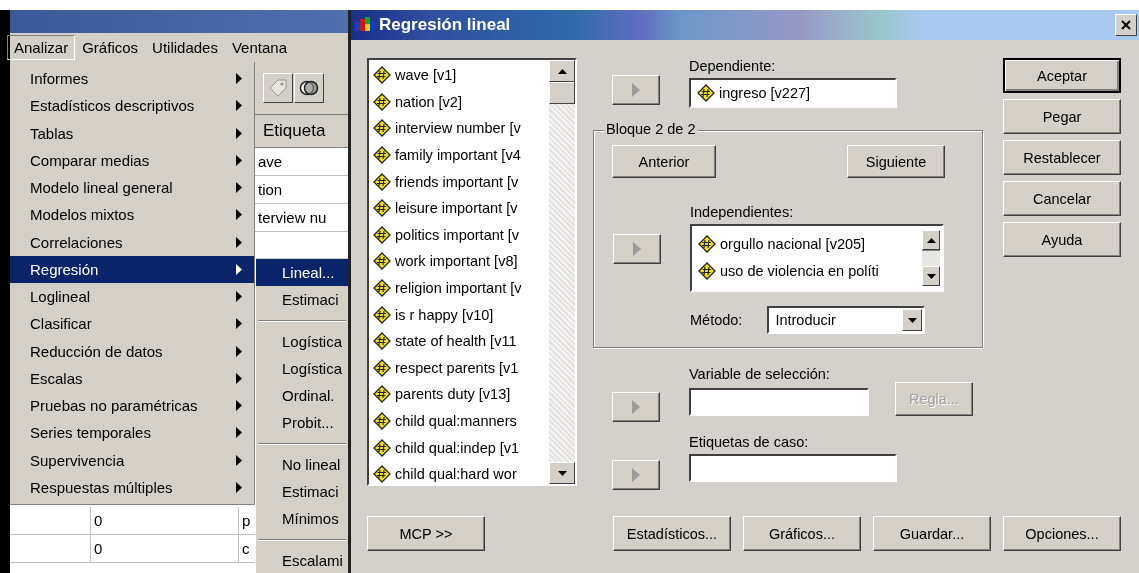  I want to click on triangle-right-icon, so click(636, 475).